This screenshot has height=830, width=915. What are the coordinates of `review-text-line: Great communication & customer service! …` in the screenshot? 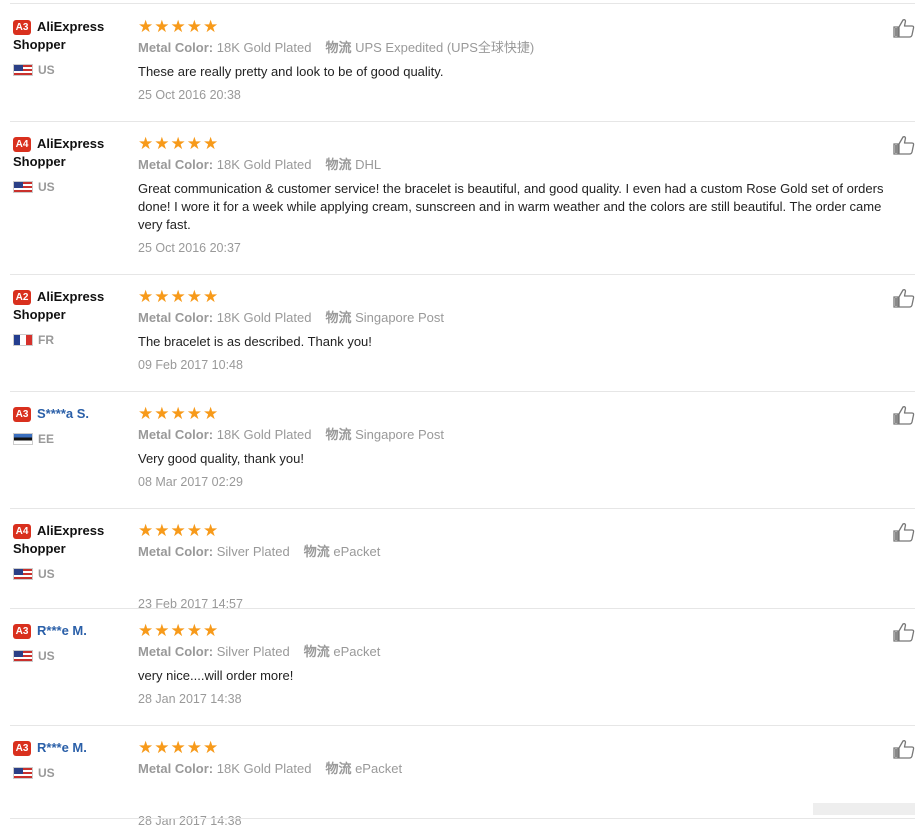 It's located at (511, 188).